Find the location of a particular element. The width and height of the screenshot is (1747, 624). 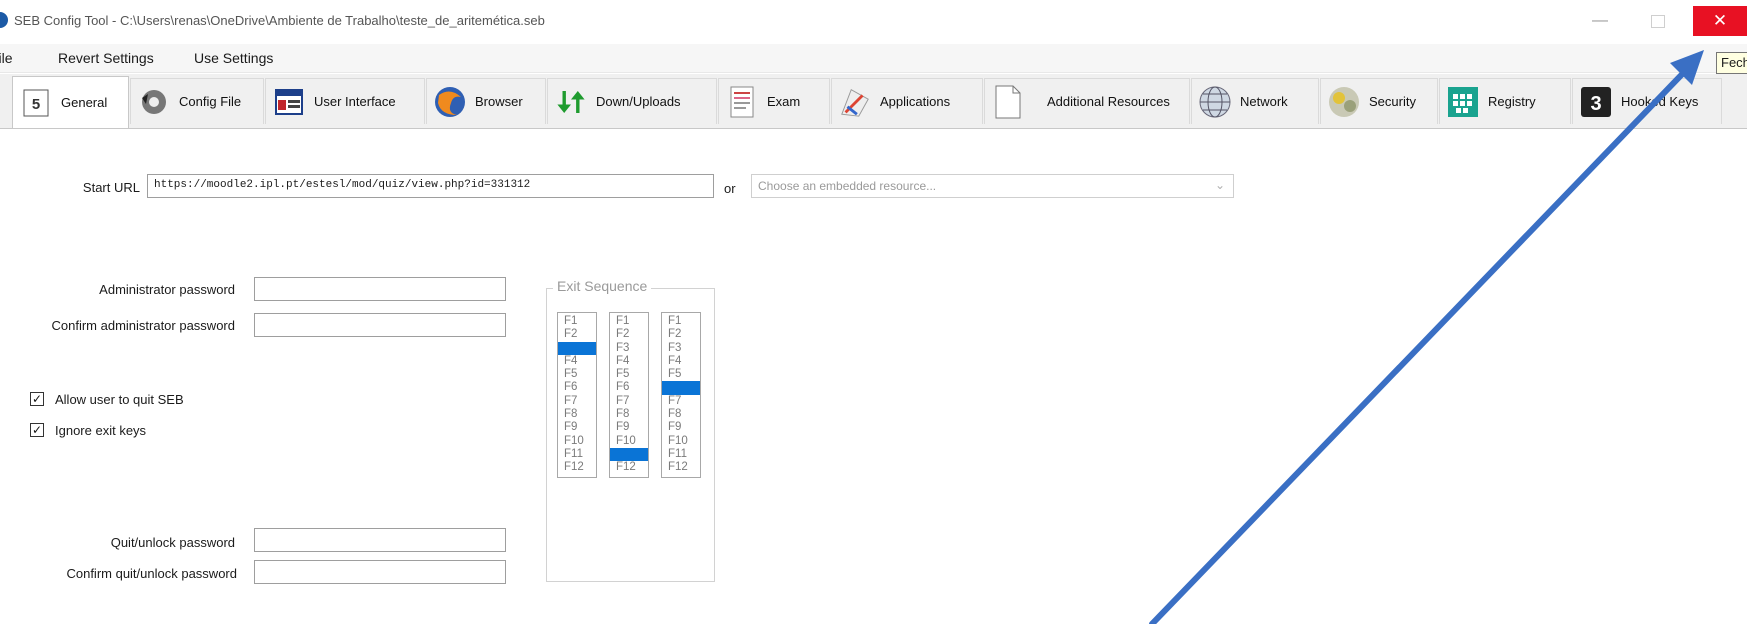

applications-icon is located at coordinates (855, 102).